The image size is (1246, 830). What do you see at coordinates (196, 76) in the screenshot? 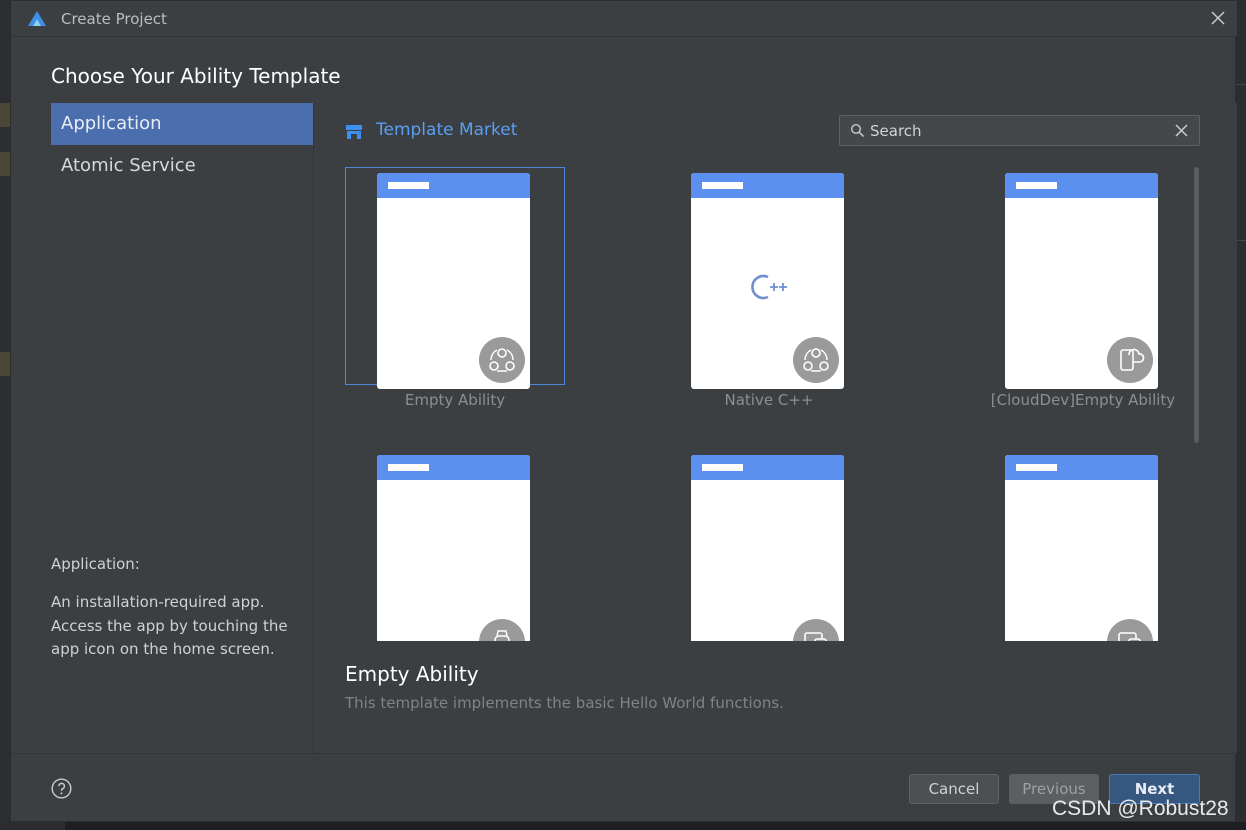
I see `page-title: Choose Your Ability Template` at bounding box center [196, 76].